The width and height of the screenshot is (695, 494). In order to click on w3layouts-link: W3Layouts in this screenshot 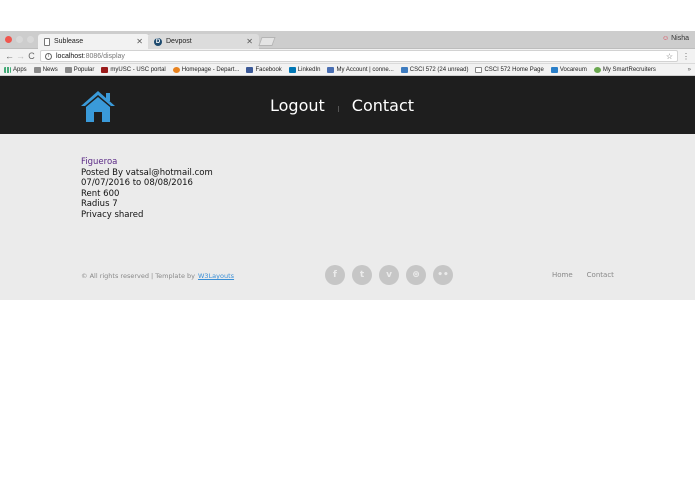, I will do `click(216, 276)`.